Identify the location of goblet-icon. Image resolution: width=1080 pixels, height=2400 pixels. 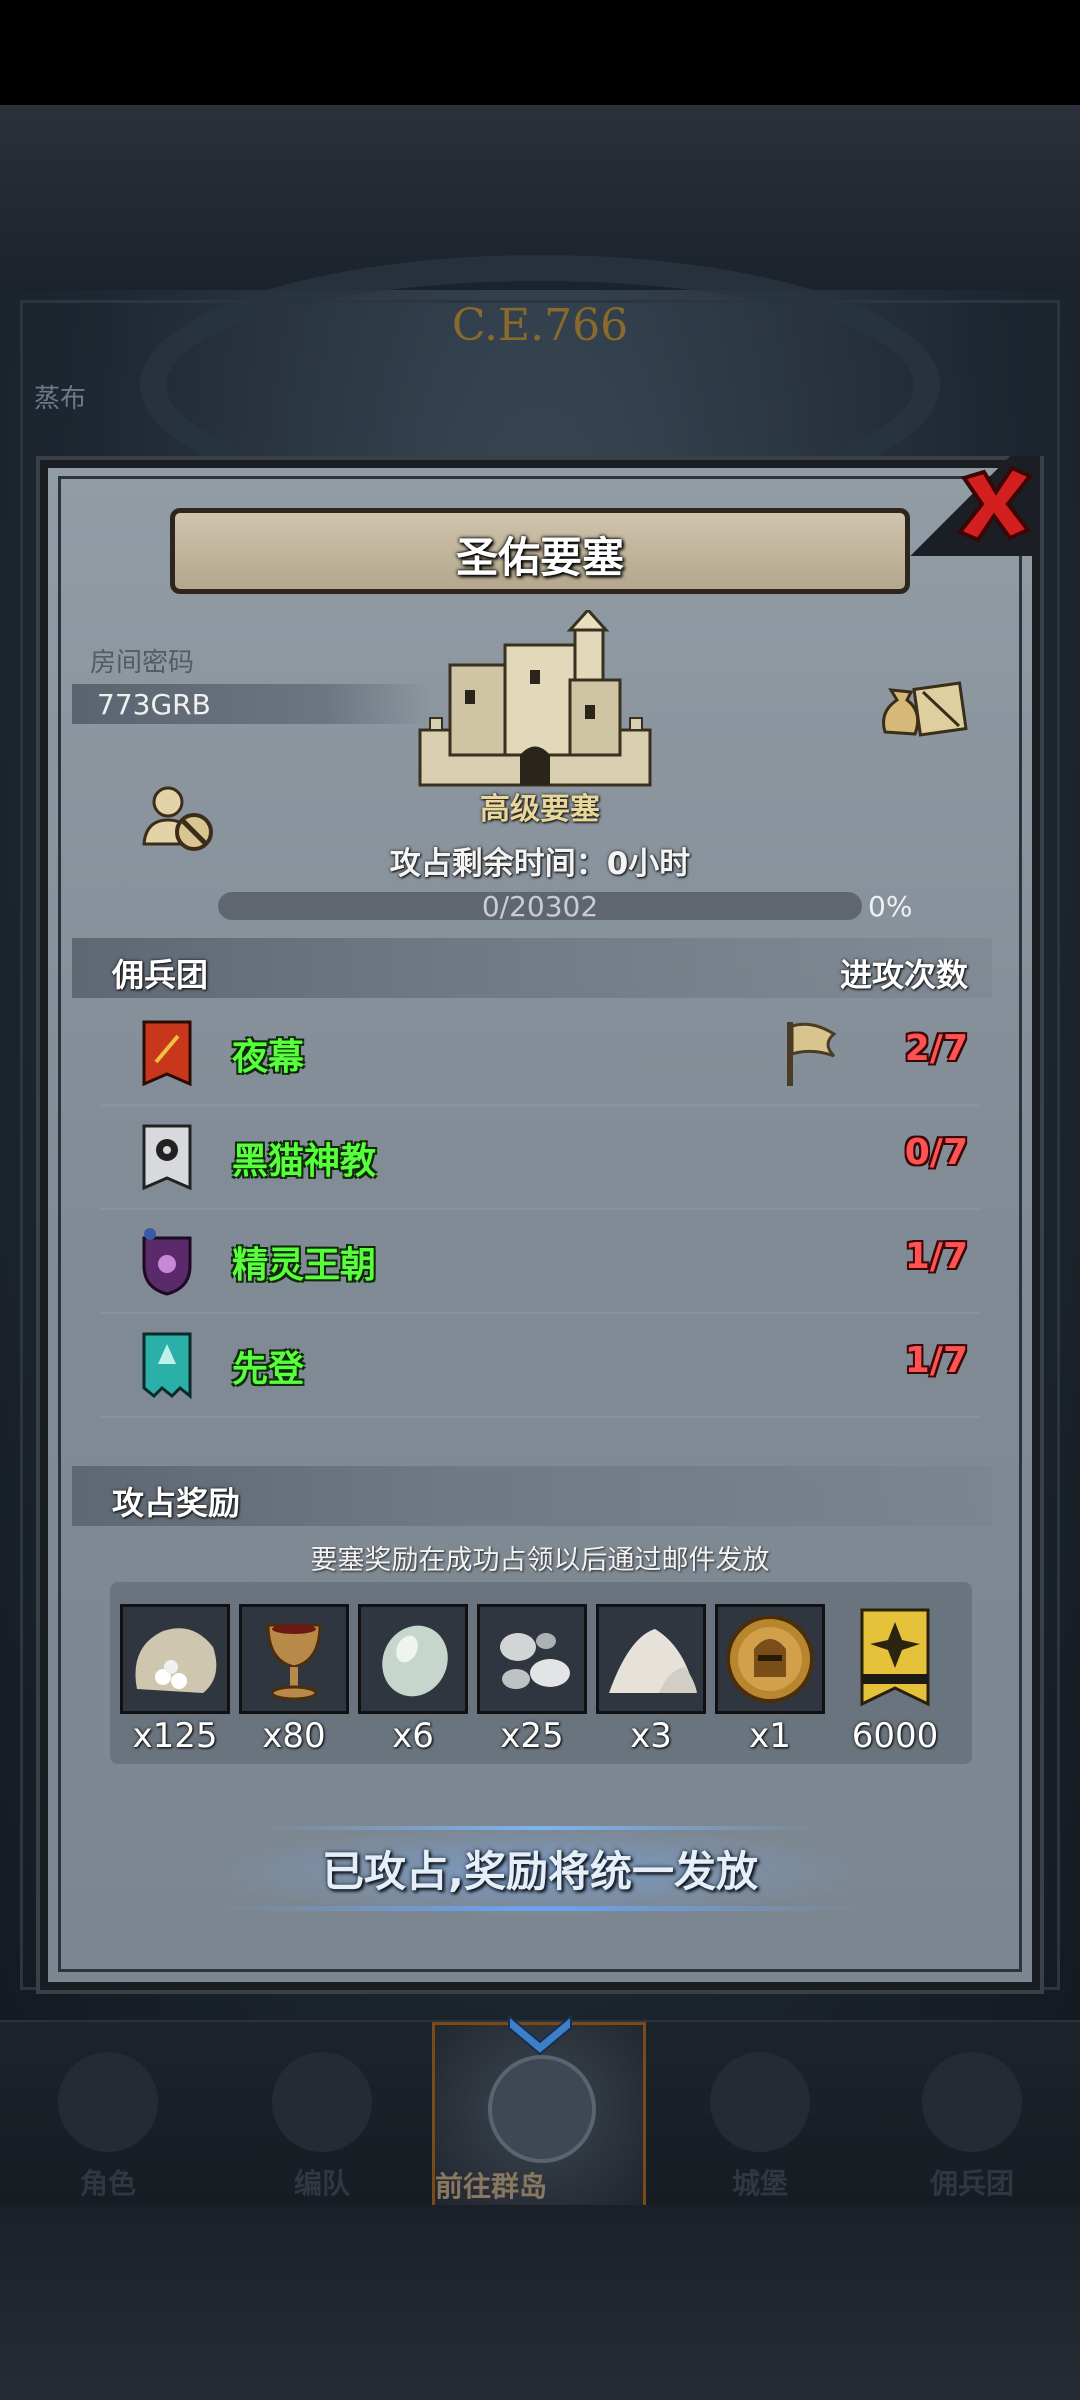
(294, 1659).